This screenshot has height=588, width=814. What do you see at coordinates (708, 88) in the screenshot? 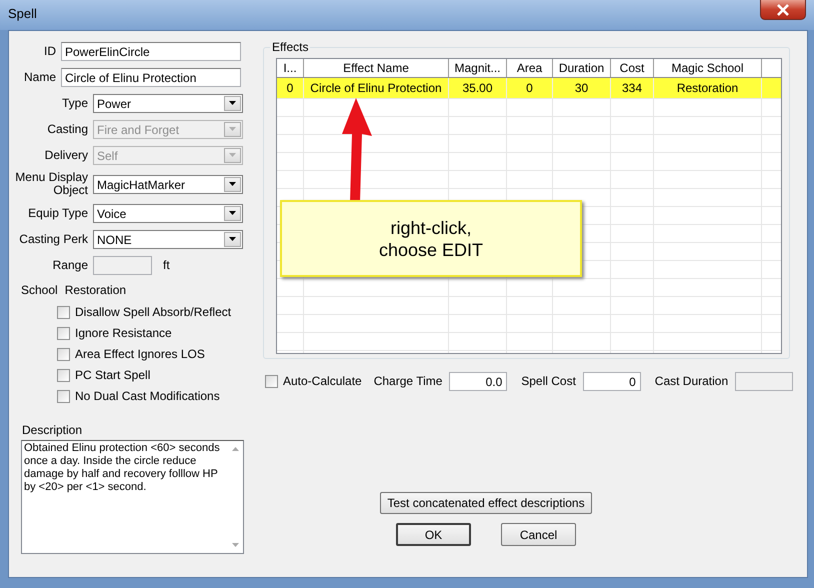
I see `table-cell: Restoration` at bounding box center [708, 88].